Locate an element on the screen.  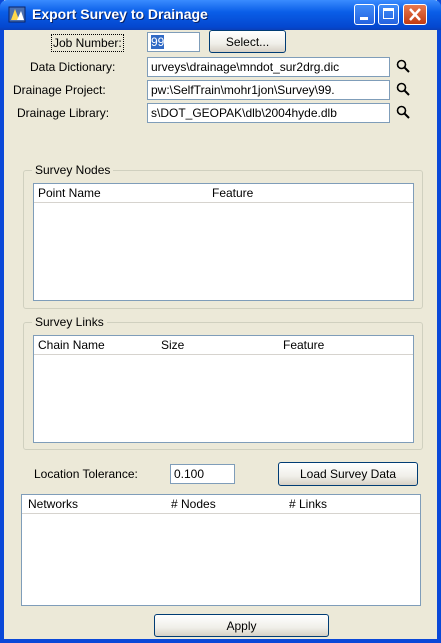
apply-button: Apply is located at coordinates (241, 625).